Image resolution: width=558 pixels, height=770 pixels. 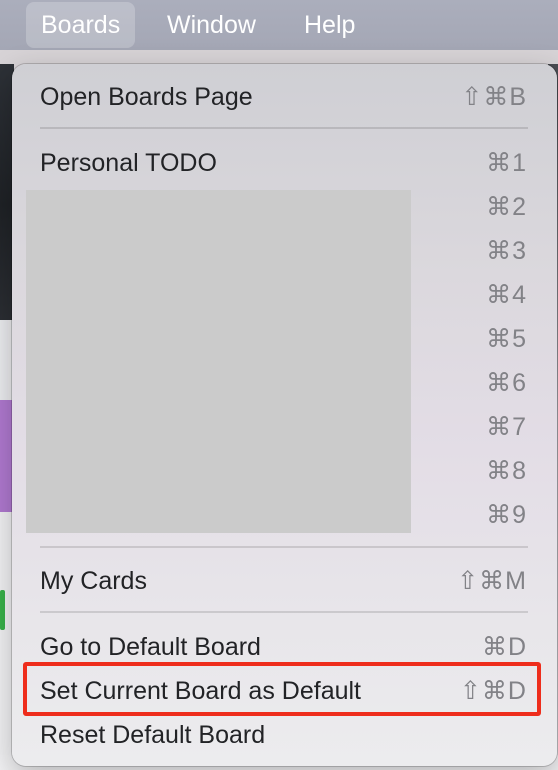 What do you see at coordinates (329, 25) in the screenshot?
I see `menu-help: Help` at bounding box center [329, 25].